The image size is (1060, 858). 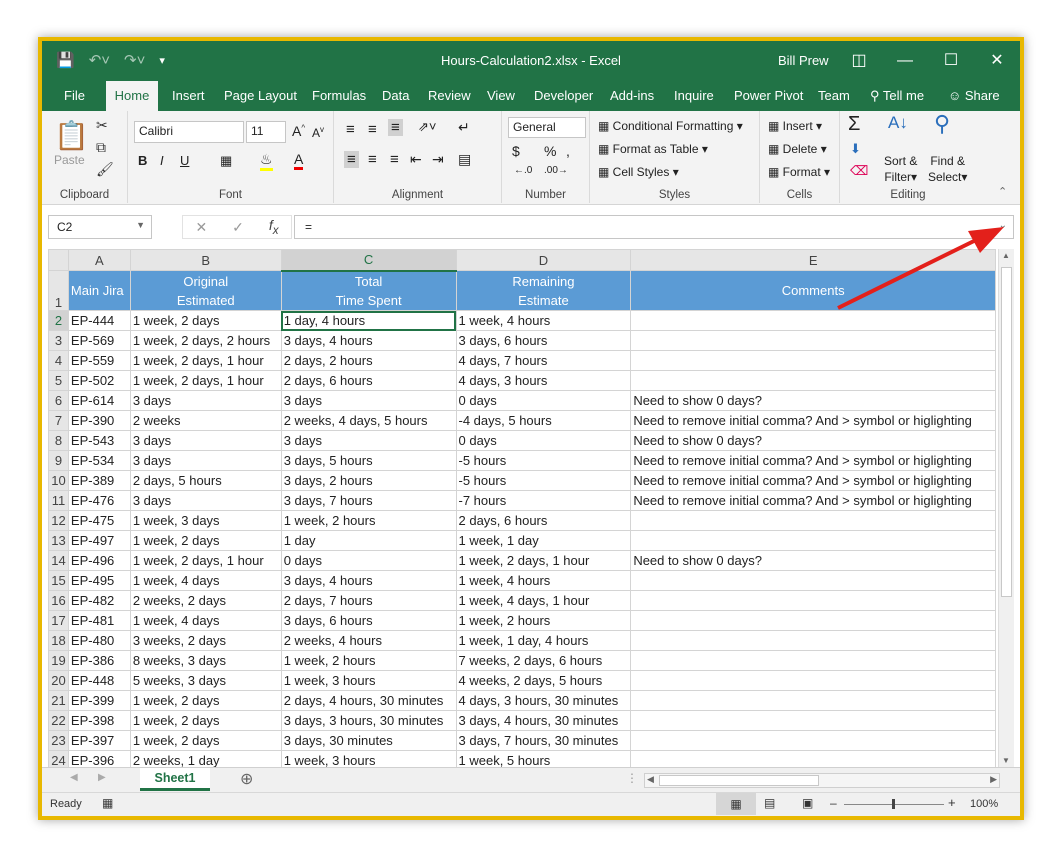 What do you see at coordinates (368, 600) in the screenshot?
I see `cell: 2 days, 7 hours` at bounding box center [368, 600].